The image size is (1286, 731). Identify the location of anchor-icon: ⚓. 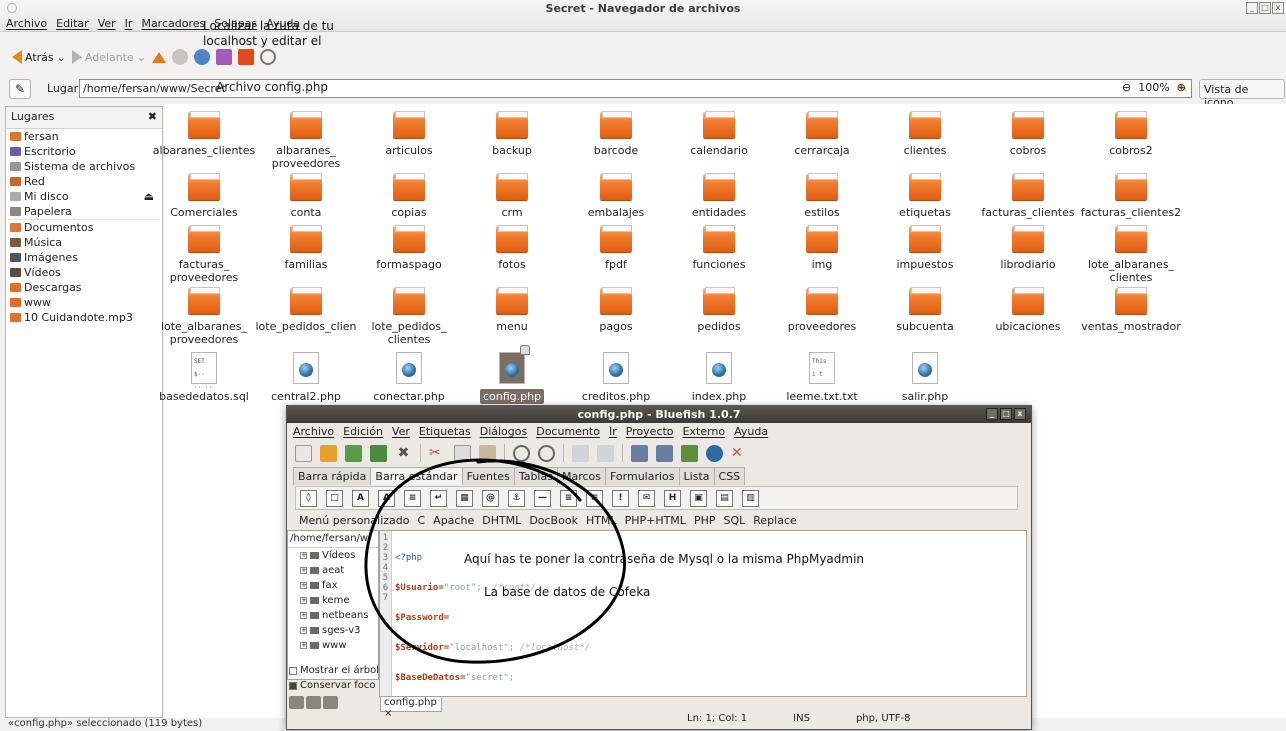
(516, 498).